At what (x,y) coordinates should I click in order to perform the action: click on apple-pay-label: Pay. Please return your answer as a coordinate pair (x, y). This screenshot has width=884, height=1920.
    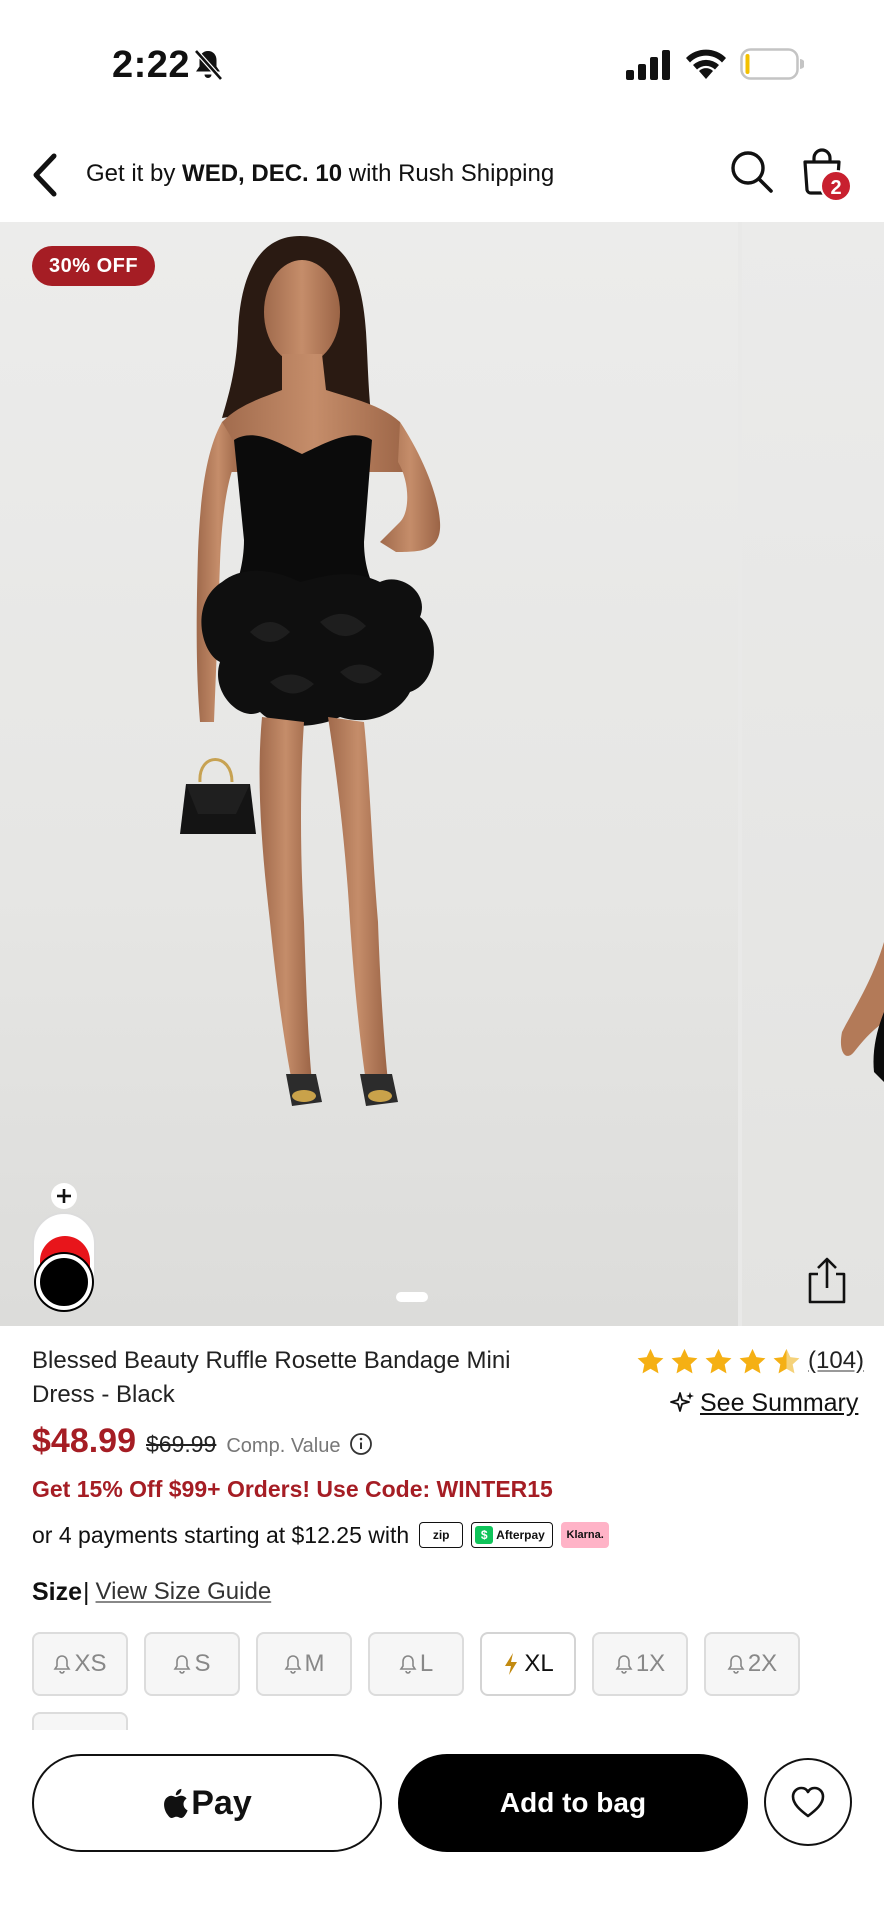
    Looking at the image, I should click on (221, 1802).